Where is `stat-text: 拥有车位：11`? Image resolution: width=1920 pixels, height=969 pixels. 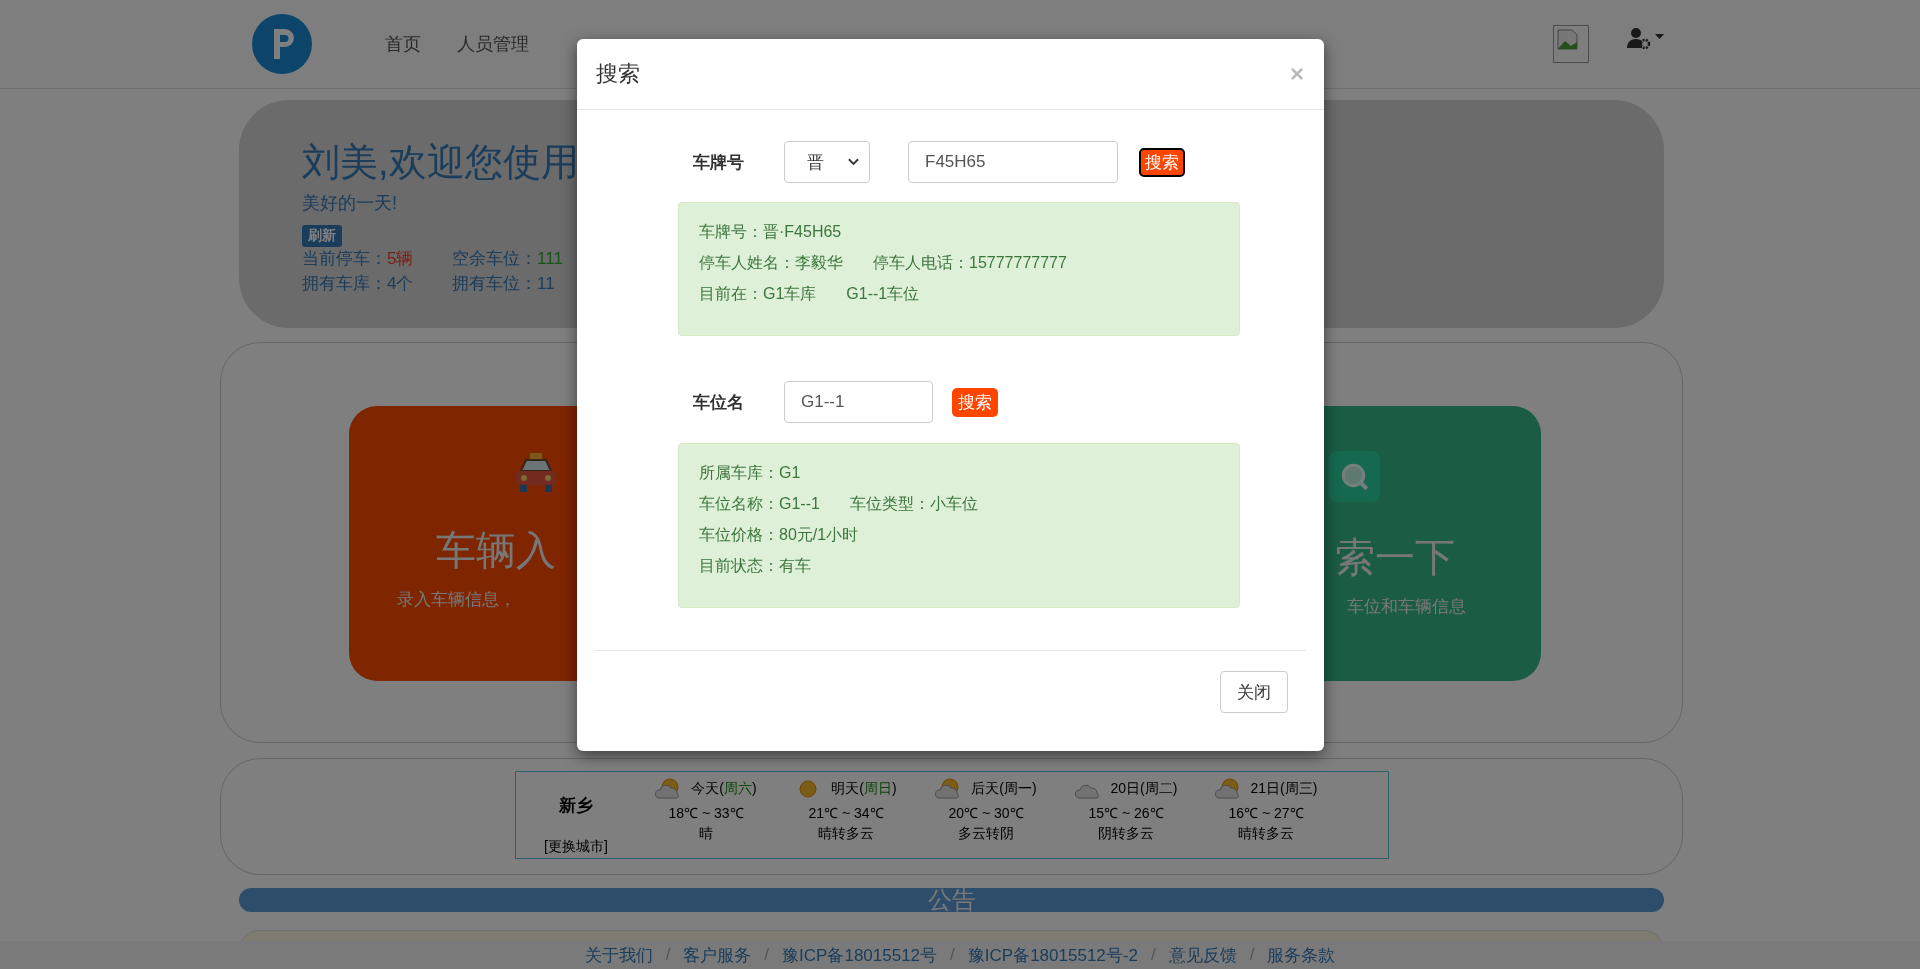 stat-text: 拥有车位：11 is located at coordinates (504, 284).